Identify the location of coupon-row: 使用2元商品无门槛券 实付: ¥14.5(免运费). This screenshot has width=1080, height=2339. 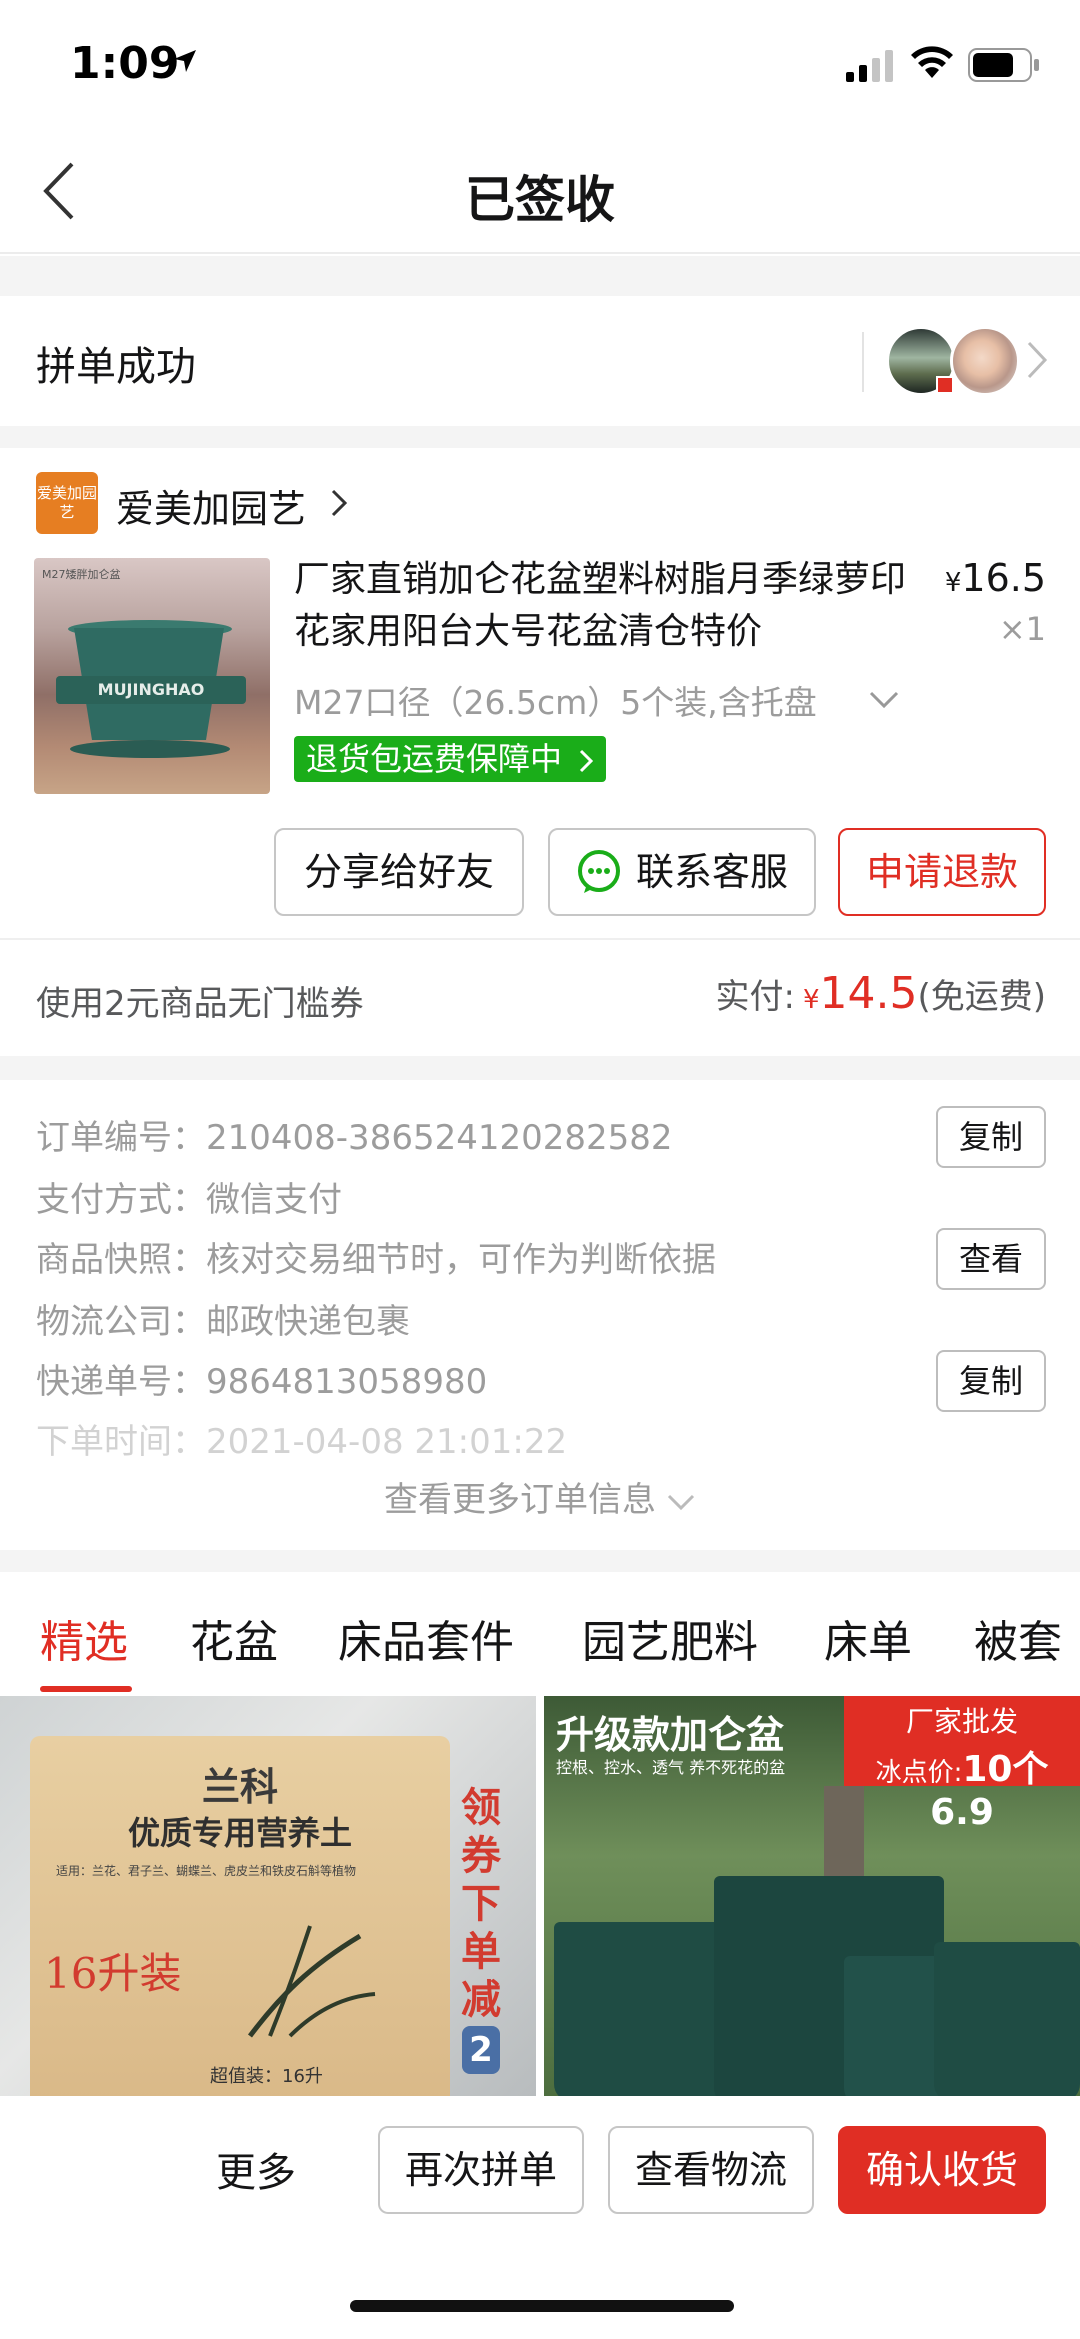
(540, 997).